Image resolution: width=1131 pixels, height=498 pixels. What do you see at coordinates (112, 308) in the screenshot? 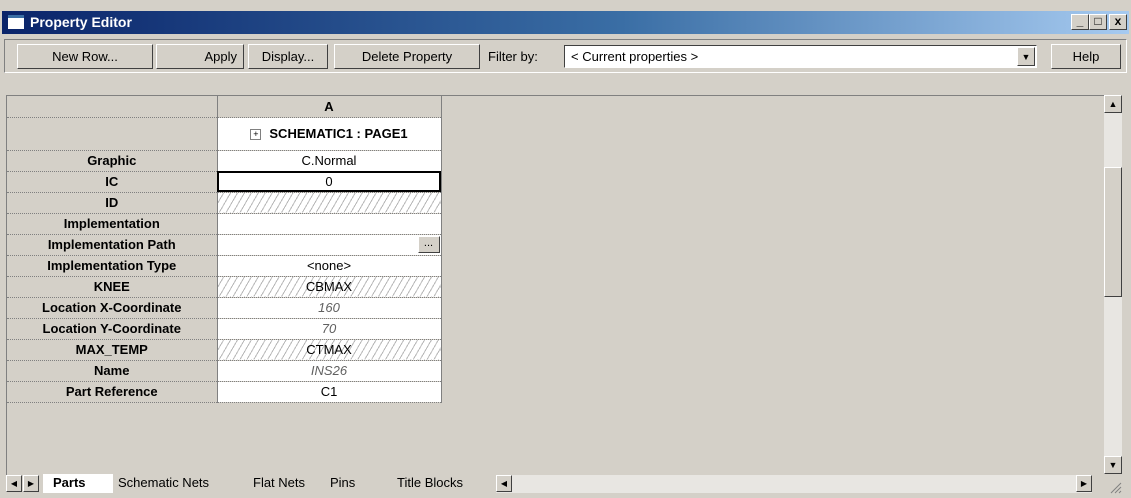
I see `row-header: Location X-Coordinate` at bounding box center [112, 308].